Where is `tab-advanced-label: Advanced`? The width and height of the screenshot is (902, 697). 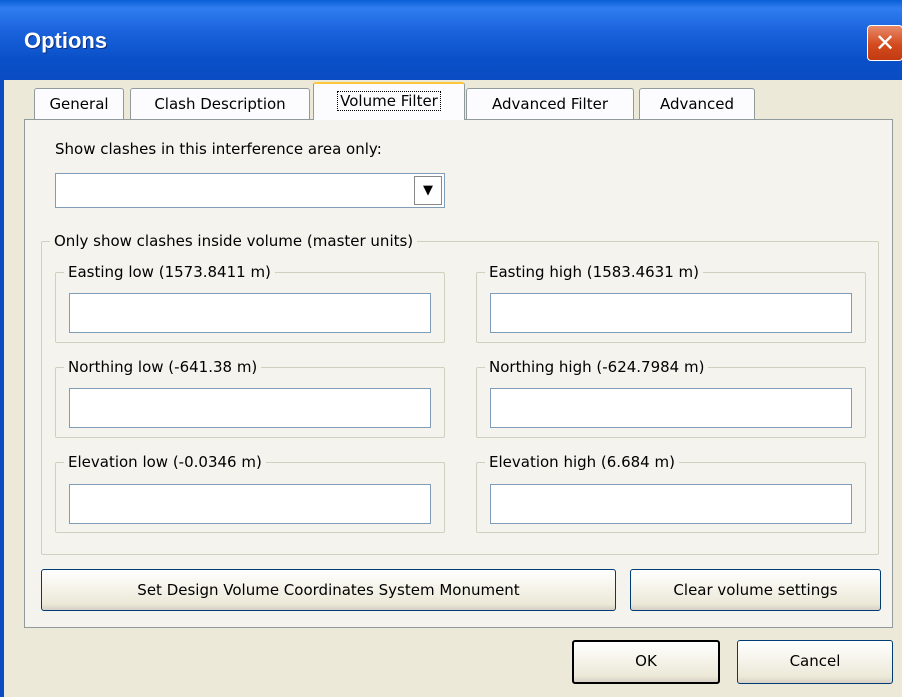 tab-advanced-label: Advanced is located at coordinates (697, 104).